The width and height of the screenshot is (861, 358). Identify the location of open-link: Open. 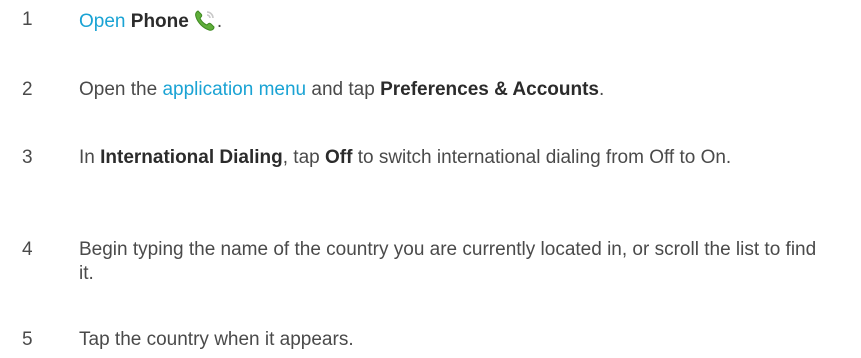
(102, 21).